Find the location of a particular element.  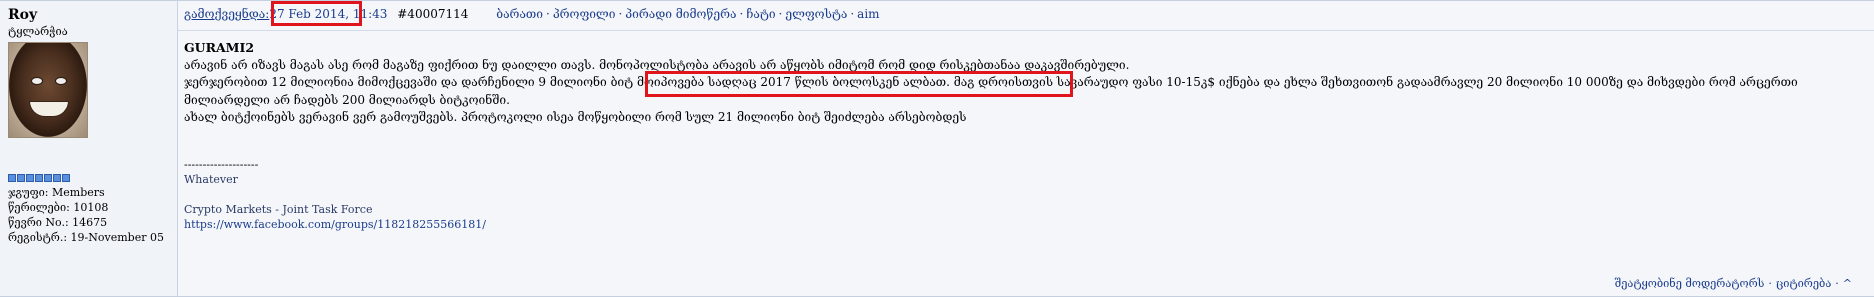

link-profile: პროფილი is located at coordinates (584, 14).